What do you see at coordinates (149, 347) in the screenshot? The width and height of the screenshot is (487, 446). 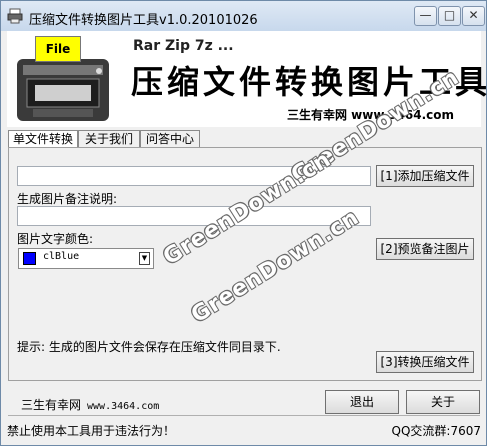 I see `hint-text: 提示: 生成的图片文件会保存在压缩文件同目录下.` at bounding box center [149, 347].